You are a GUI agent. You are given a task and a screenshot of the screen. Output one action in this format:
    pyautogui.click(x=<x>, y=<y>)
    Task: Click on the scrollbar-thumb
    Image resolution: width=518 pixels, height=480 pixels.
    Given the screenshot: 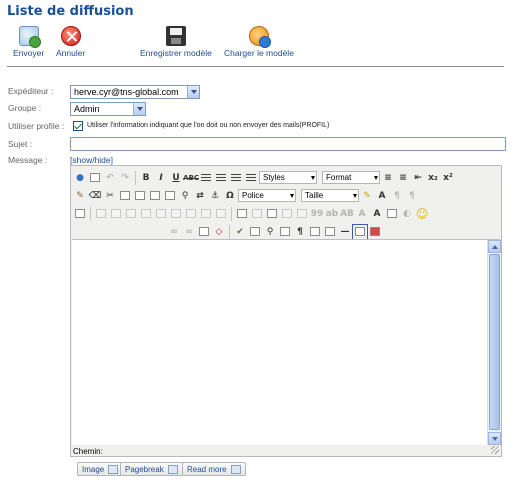 What is the action you would take?
    pyautogui.click(x=494, y=342)
    